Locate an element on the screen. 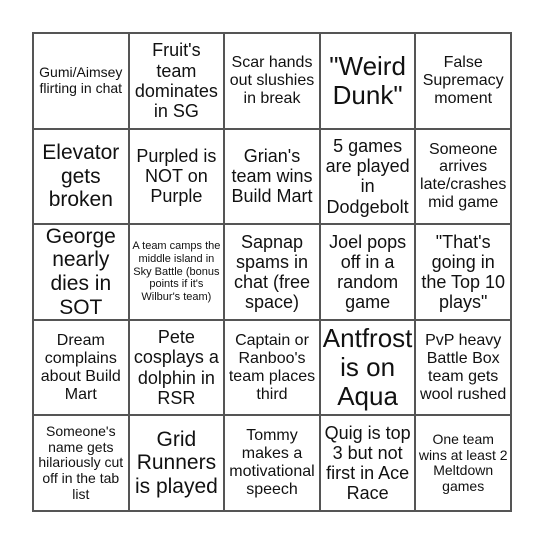 Image resolution: width=544 pixels, height=544 pixels. bingo-cell: False Supremacy moment is located at coordinates (463, 81).